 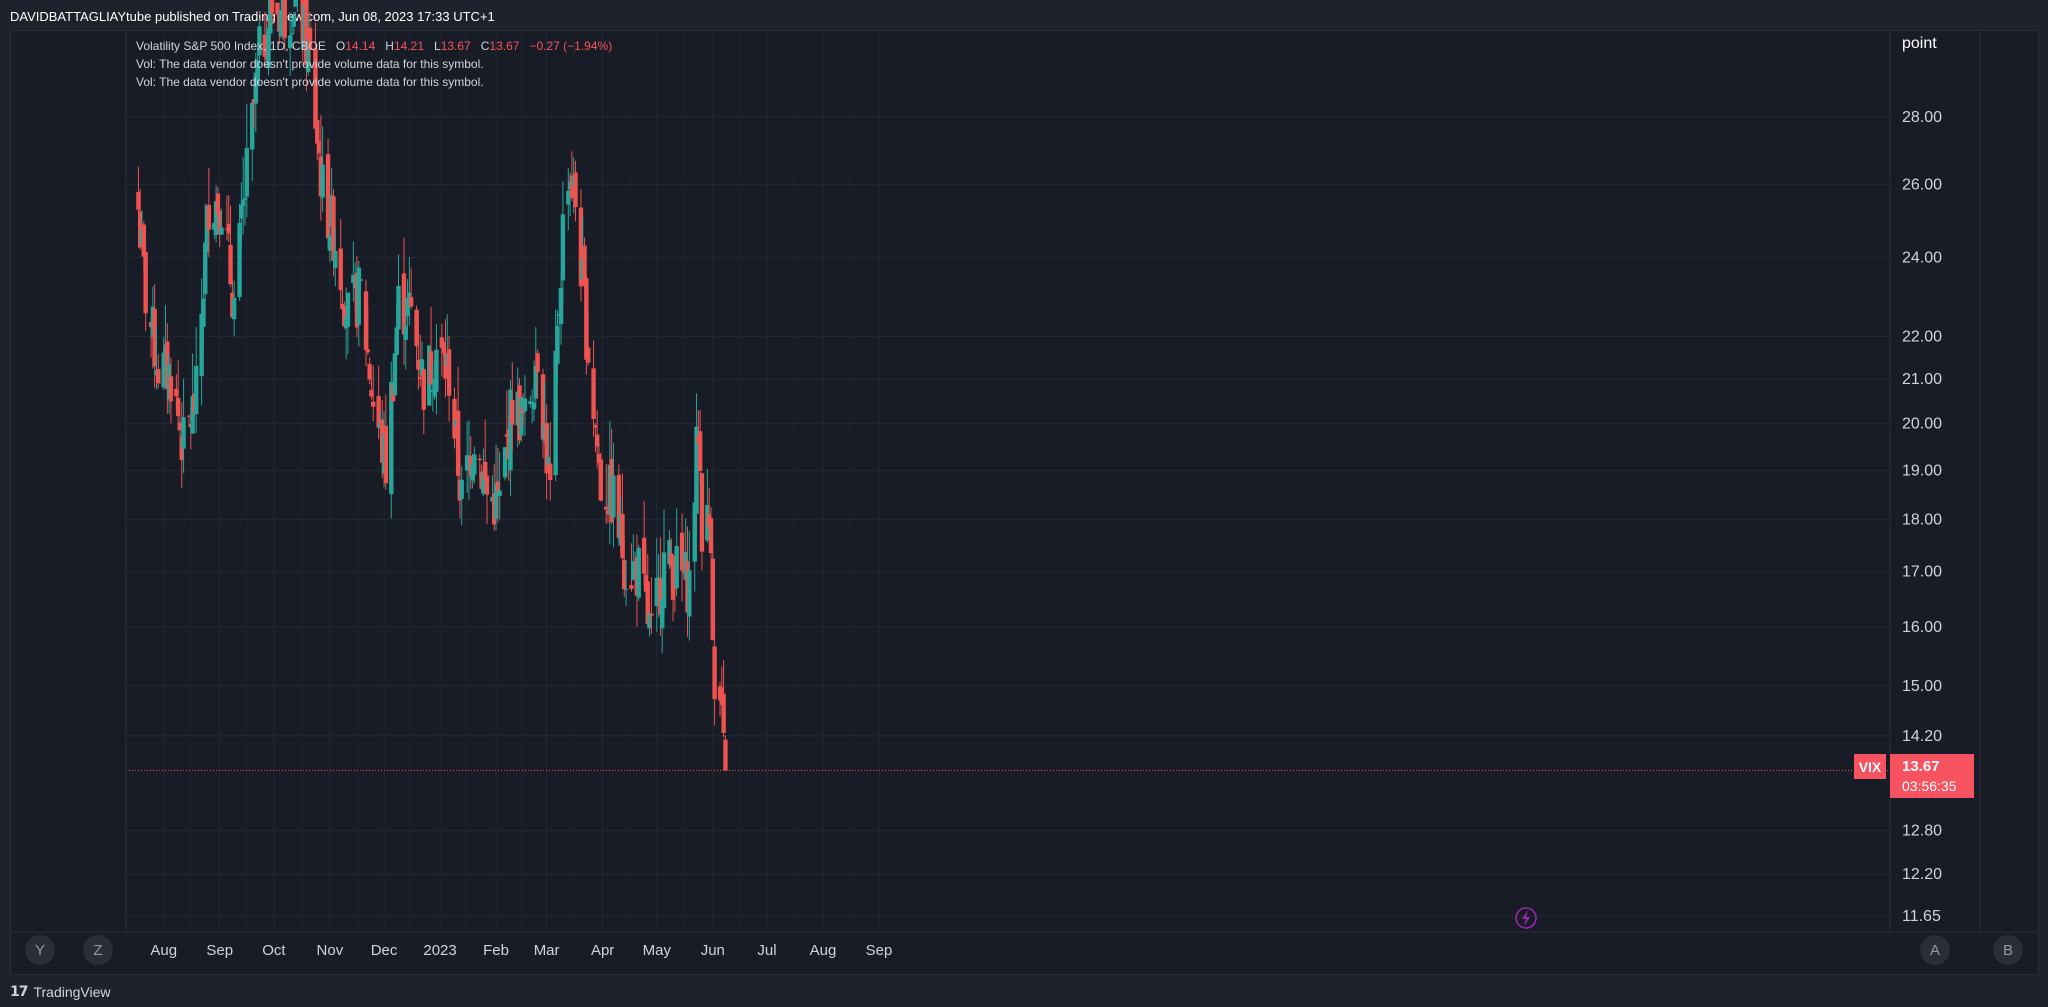 I want to click on price-tick-label: 12.20, so click(x=1922, y=874).